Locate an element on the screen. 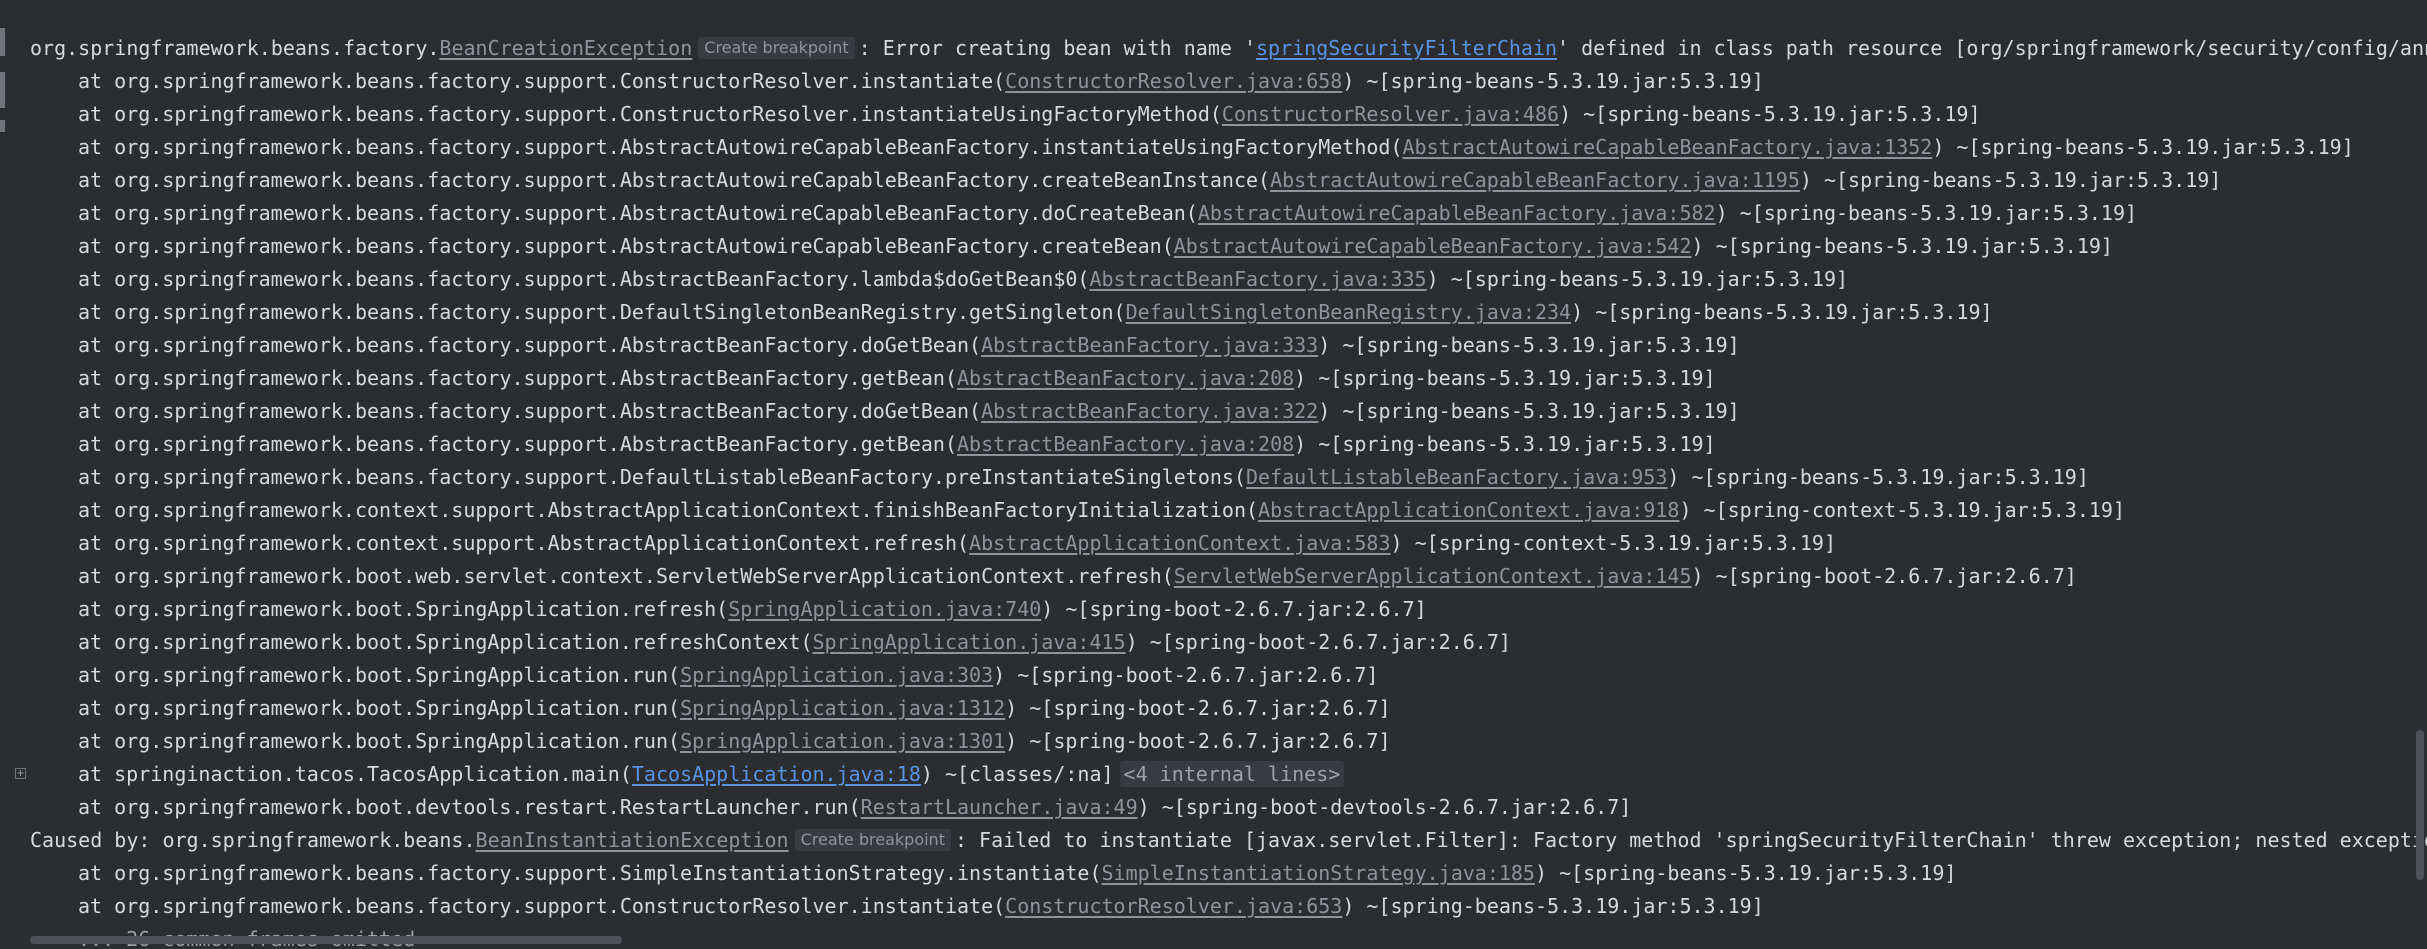  frame-source-link: AbstractBeanFactory.java:322 is located at coordinates (1149, 411).